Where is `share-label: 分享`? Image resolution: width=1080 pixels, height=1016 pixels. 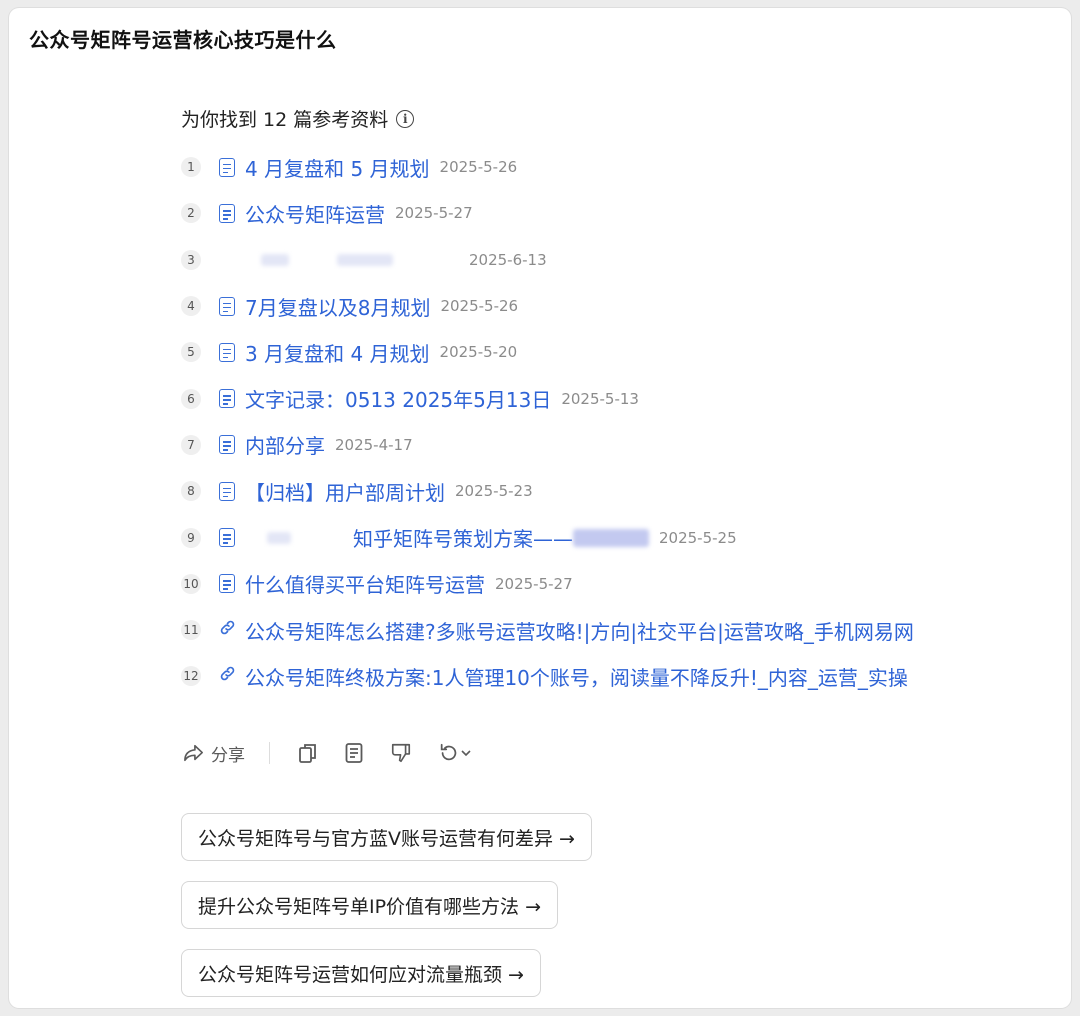
share-label: 分享 is located at coordinates (228, 755).